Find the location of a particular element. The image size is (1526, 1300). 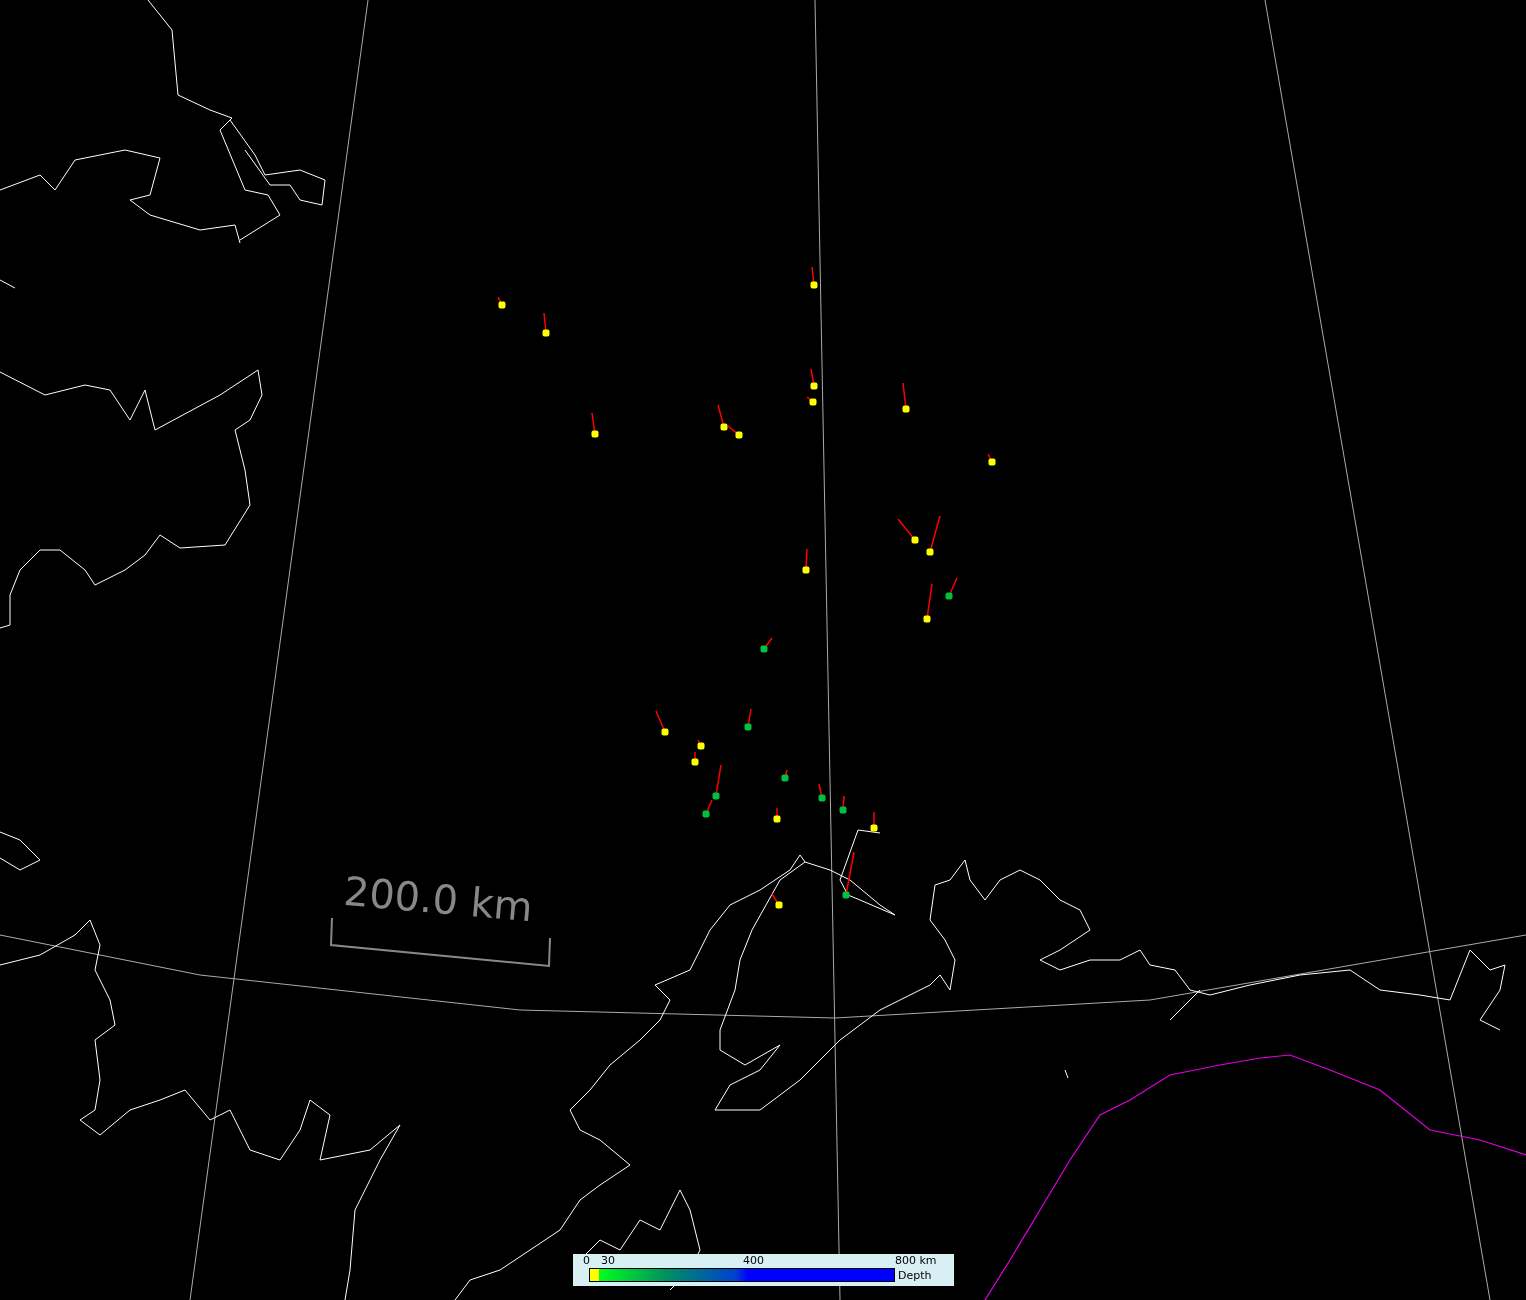

legend-tick-label: 400 is located at coordinates (753, 1260).